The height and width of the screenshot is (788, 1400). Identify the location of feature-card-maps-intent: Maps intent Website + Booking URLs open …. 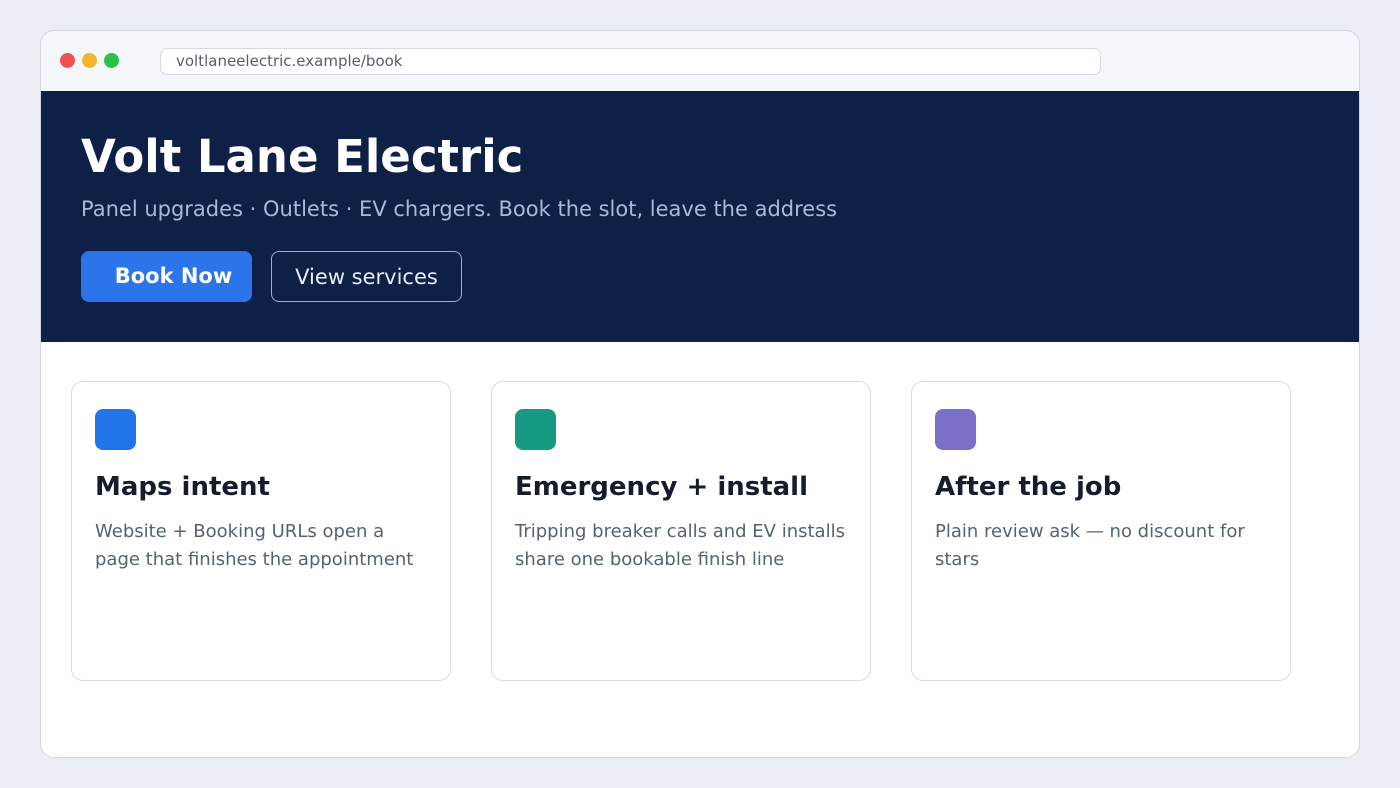
(261, 531).